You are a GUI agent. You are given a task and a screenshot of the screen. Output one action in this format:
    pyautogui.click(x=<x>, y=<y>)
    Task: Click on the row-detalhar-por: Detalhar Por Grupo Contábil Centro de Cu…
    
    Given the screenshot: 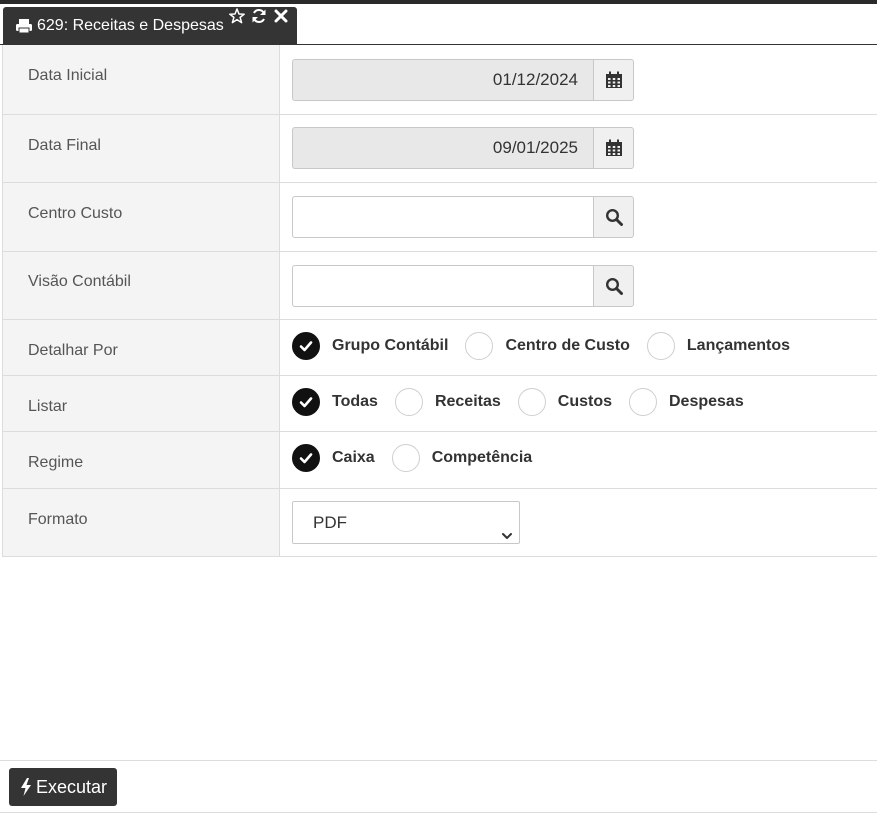 What is the action you would take?
    pyautogui.click(x=439, y=348)
    